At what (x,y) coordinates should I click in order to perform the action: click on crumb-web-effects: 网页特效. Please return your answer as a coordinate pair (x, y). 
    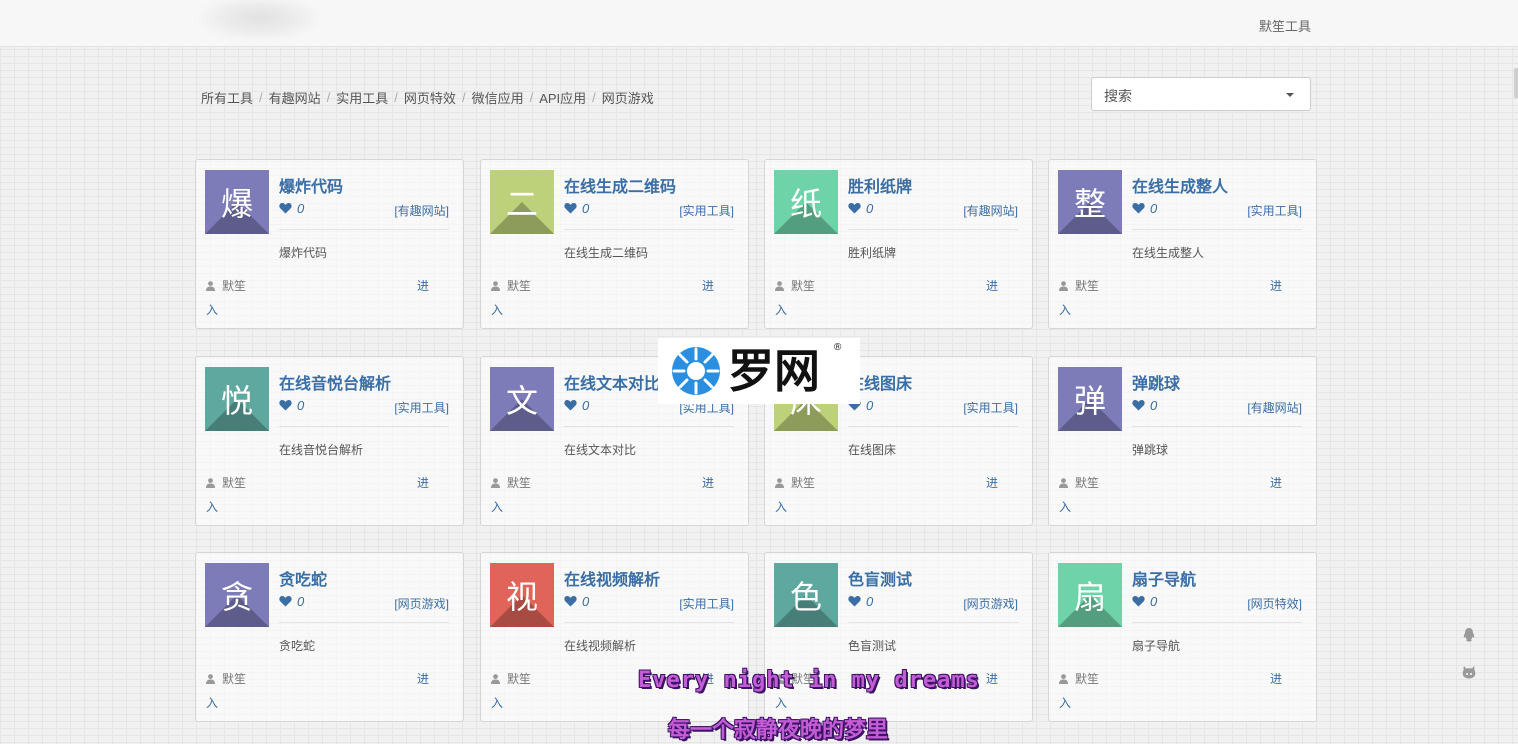
    Looking at the image, I should click on (430, 97).